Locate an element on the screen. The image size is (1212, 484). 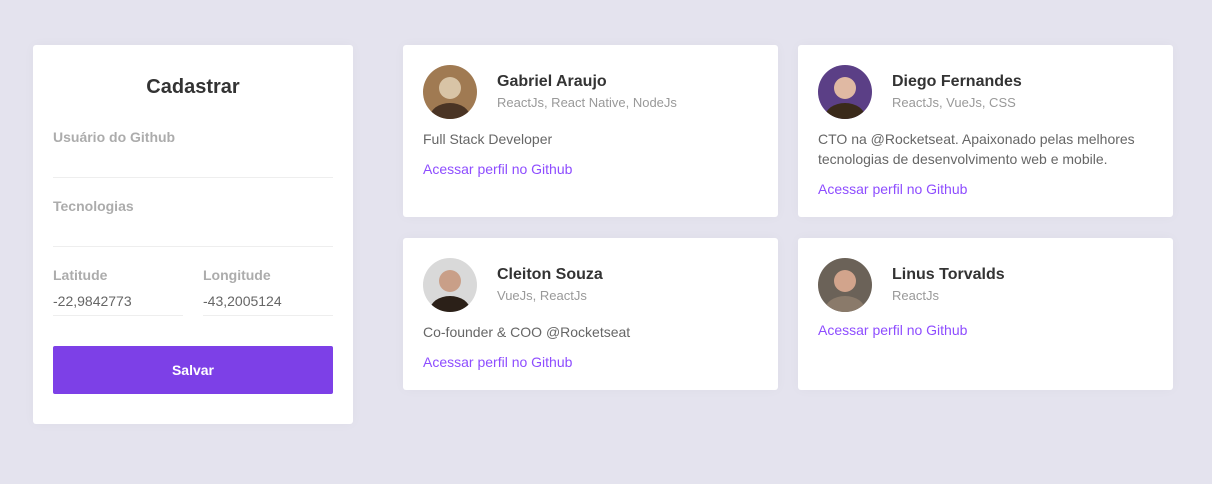
technologies-label: Tecnologias is located at coordinates (93, 206).